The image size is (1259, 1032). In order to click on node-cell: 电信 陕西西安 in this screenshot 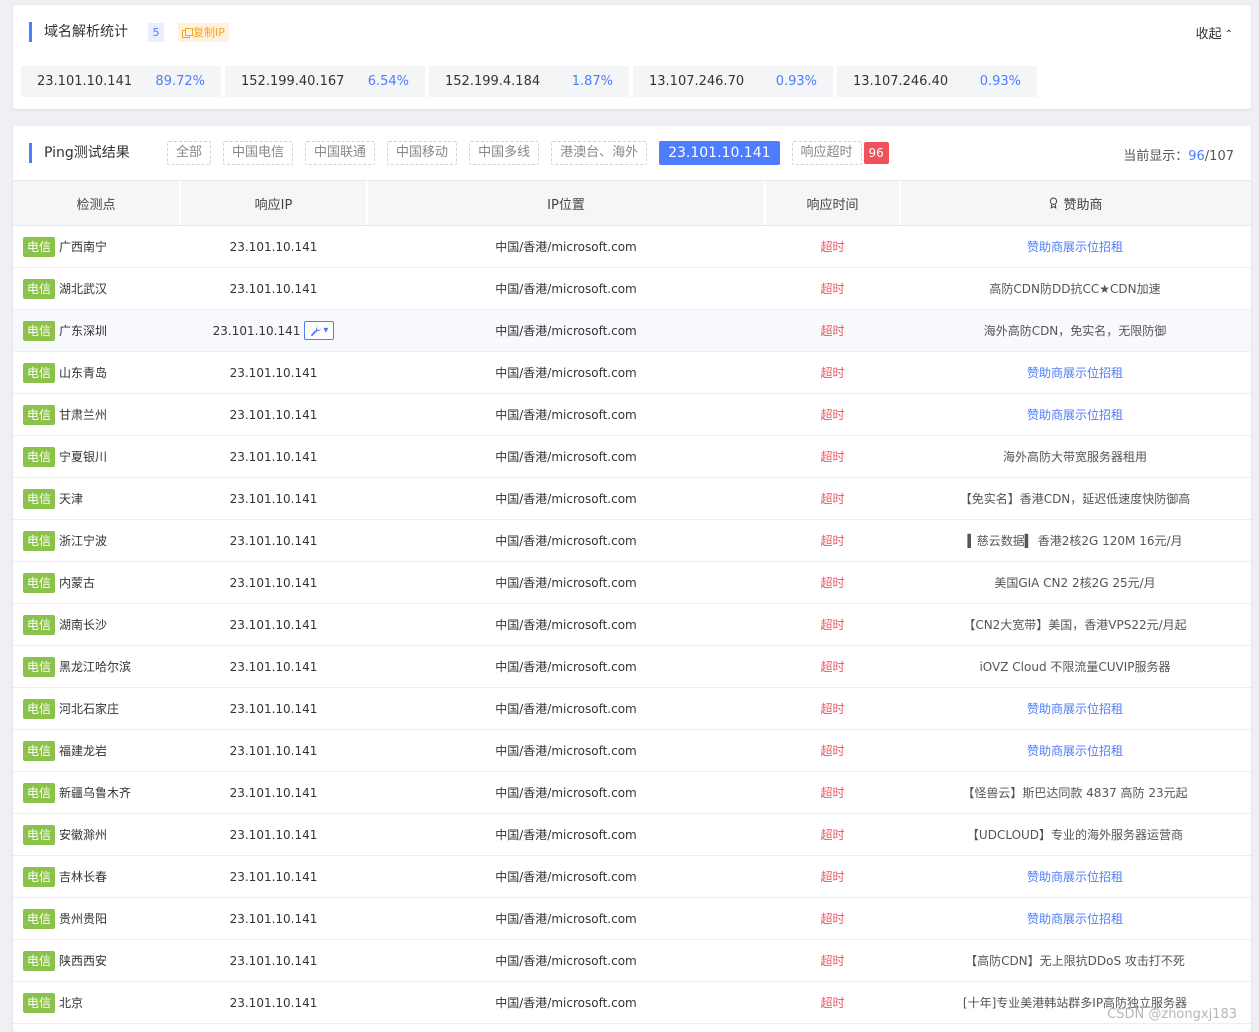, I will do `click(97, 960)`.